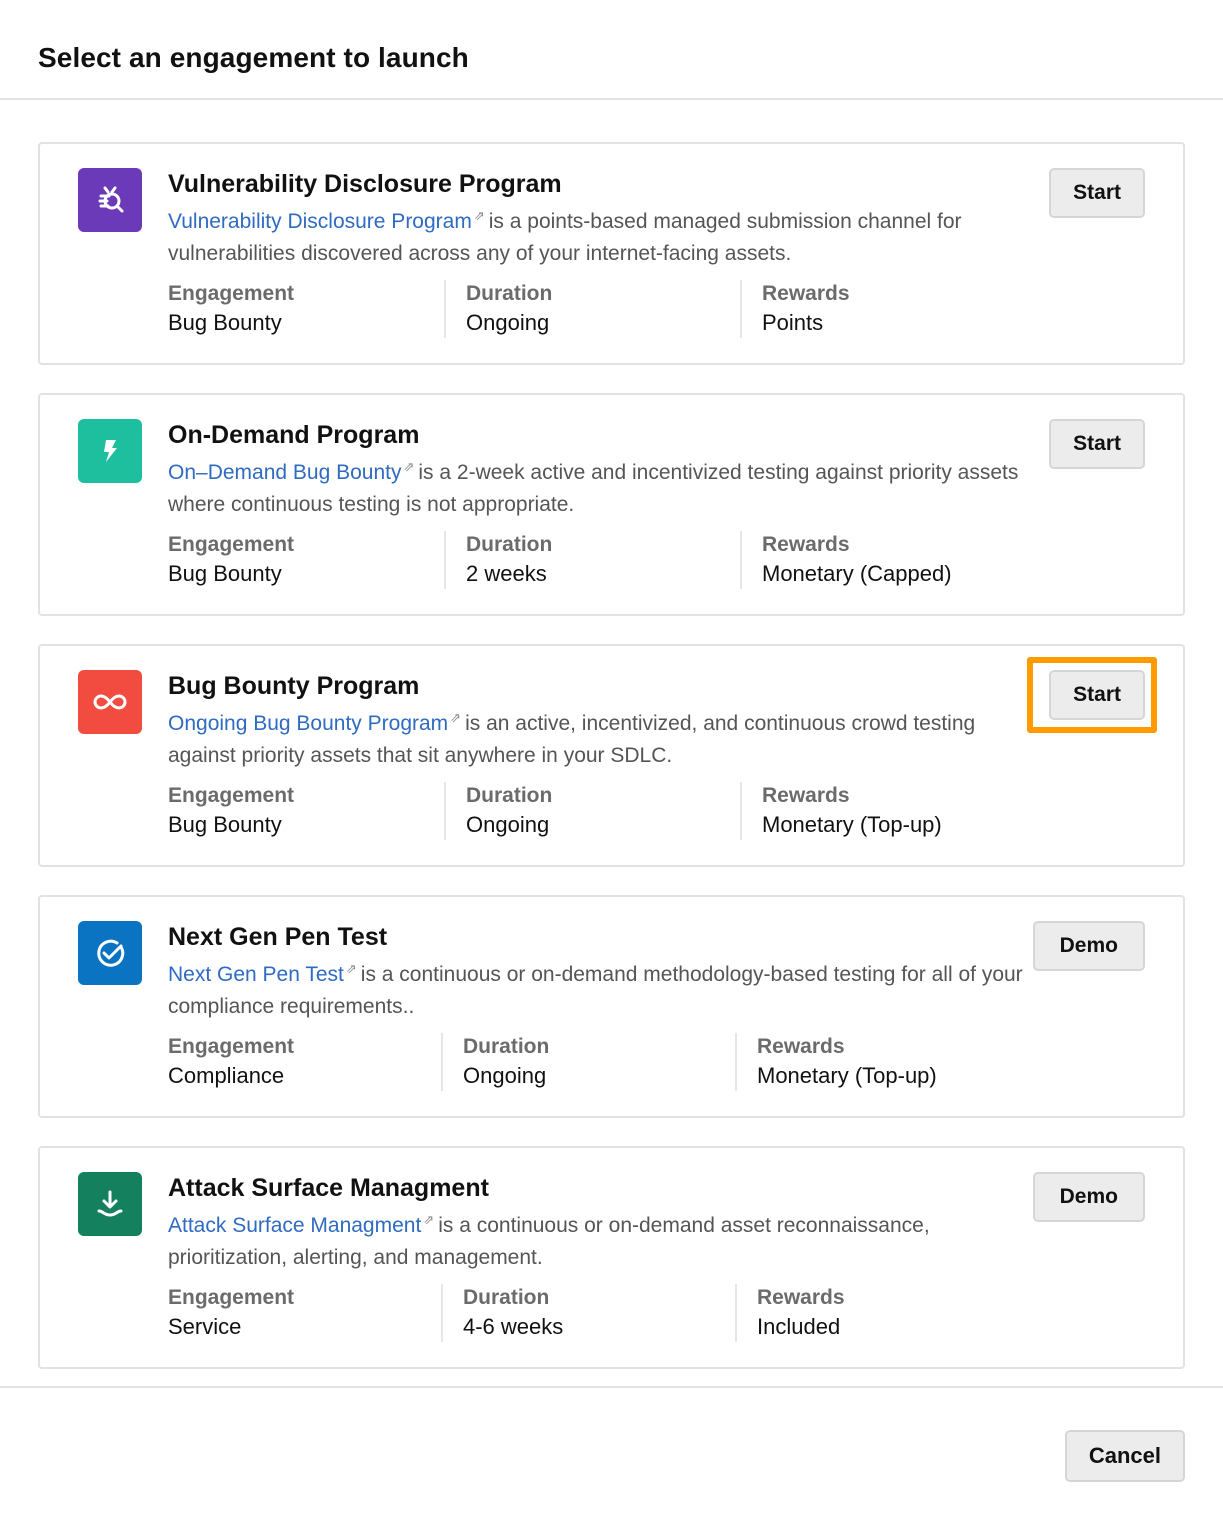  Describe the element at coordinates (588, 1313) in the screenshot. I see `meta-duration: Duration 4-6 weeks` at that location.